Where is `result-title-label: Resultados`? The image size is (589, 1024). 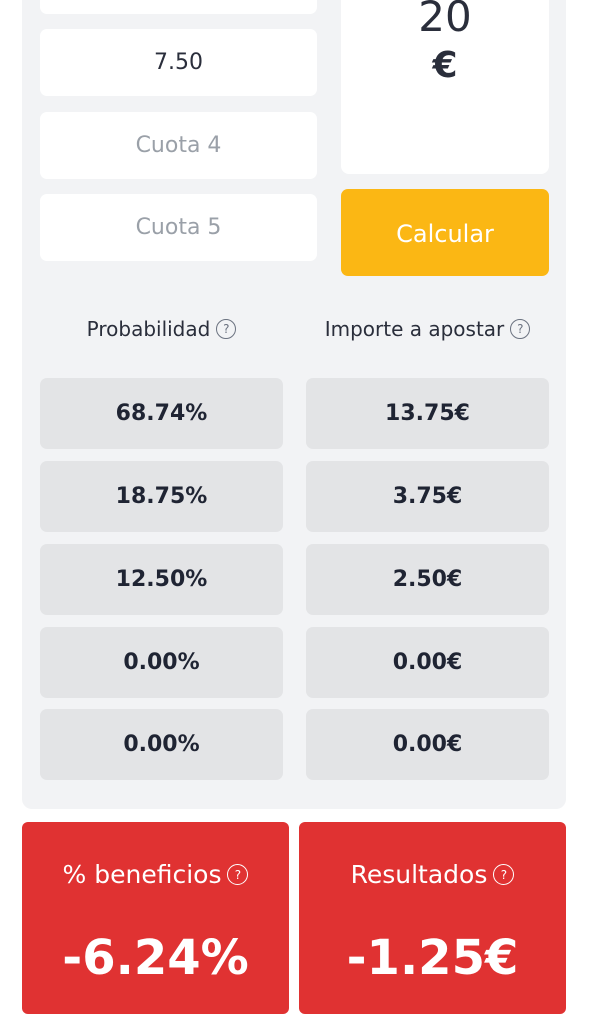
result-title-label: Resultados is located at coordinates (419, 874).